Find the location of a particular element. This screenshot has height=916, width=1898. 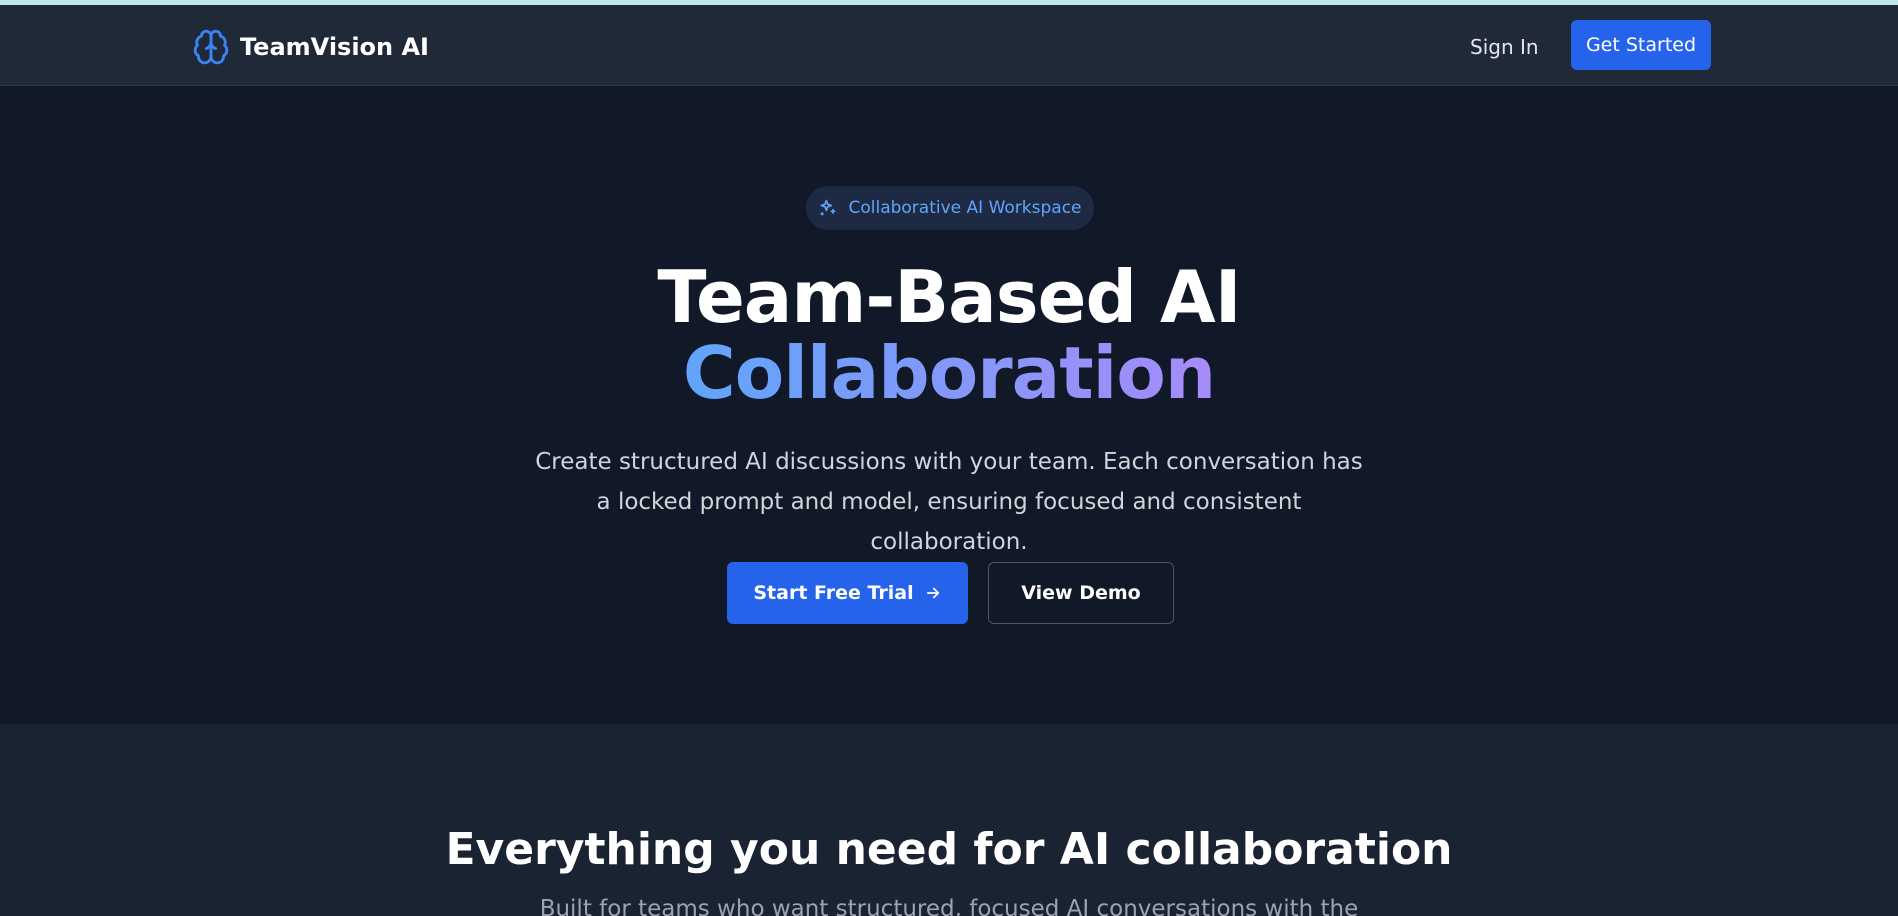

brand-logo: TeamVision AI is located at coordinates (310, 47).